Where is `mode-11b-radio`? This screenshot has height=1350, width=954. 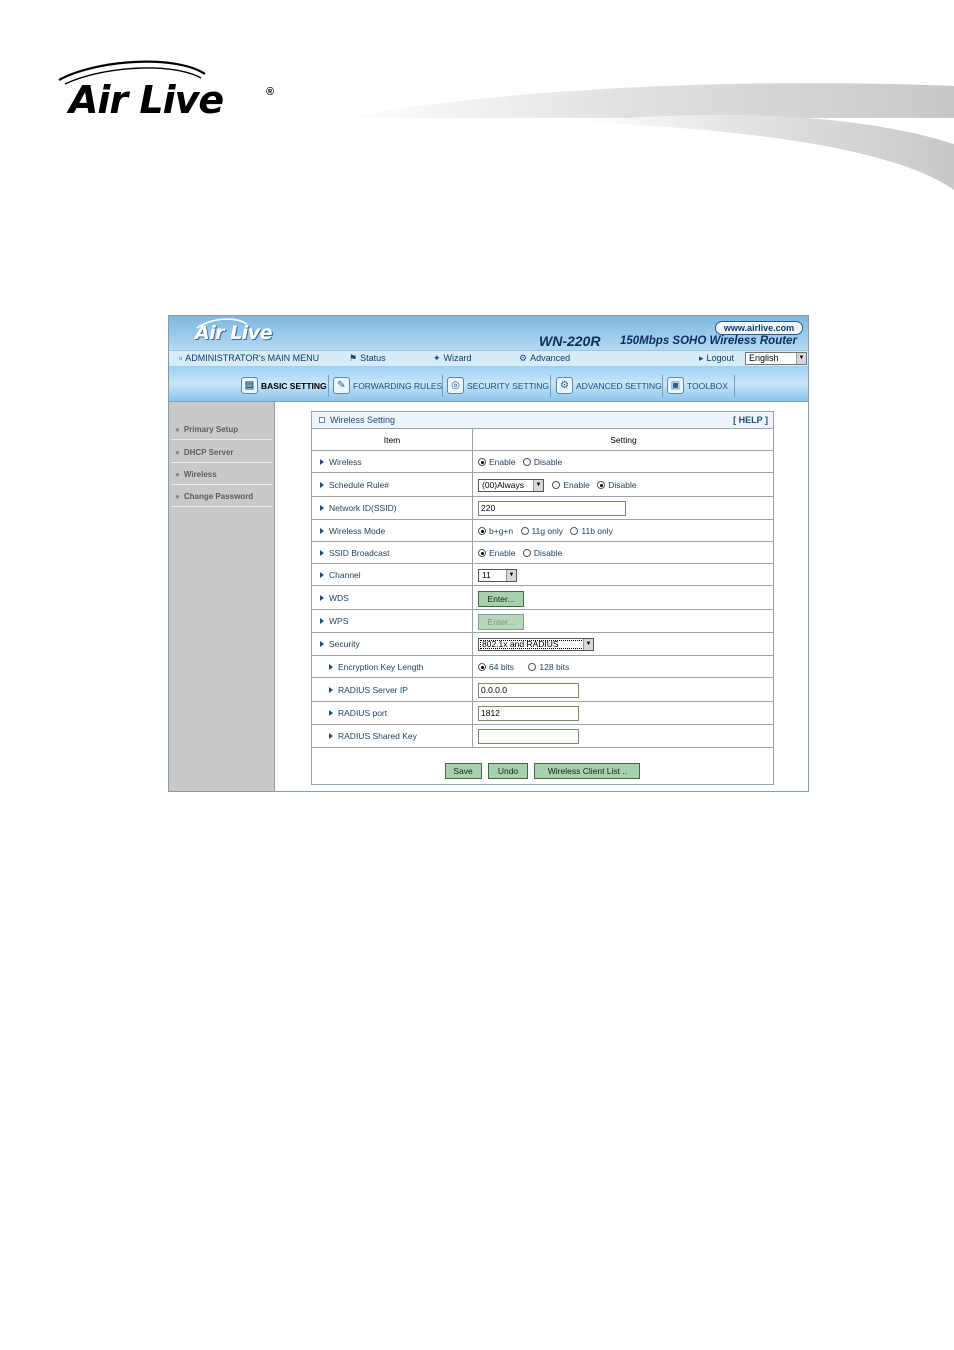 mode-11b-radio is located at coordinates (574, 531).